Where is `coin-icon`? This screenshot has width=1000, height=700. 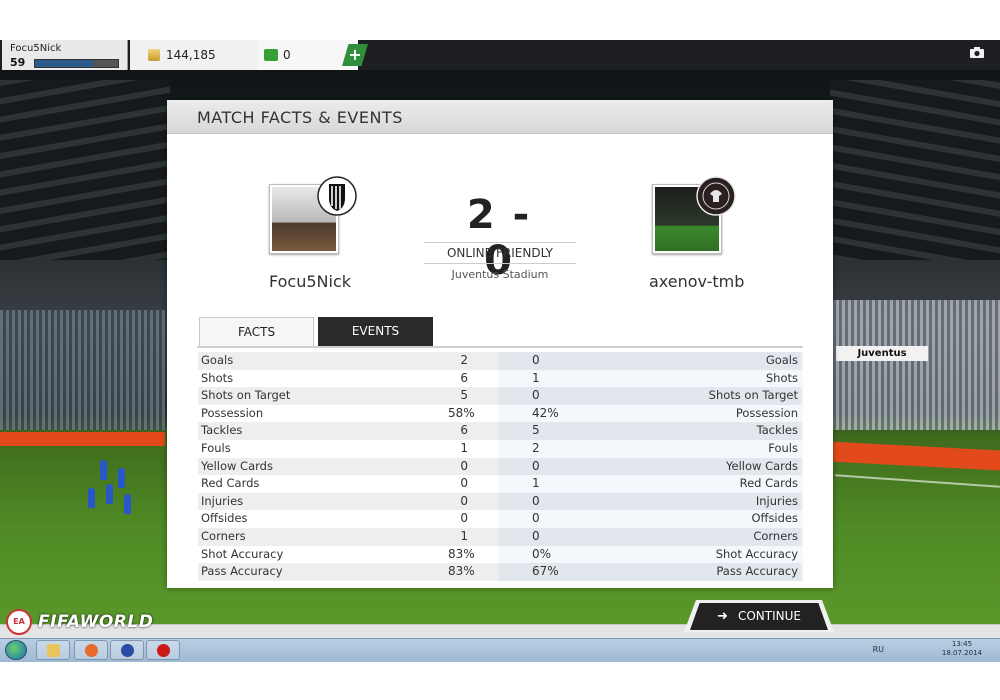 coin-icon is located at coordinates (154, 55).